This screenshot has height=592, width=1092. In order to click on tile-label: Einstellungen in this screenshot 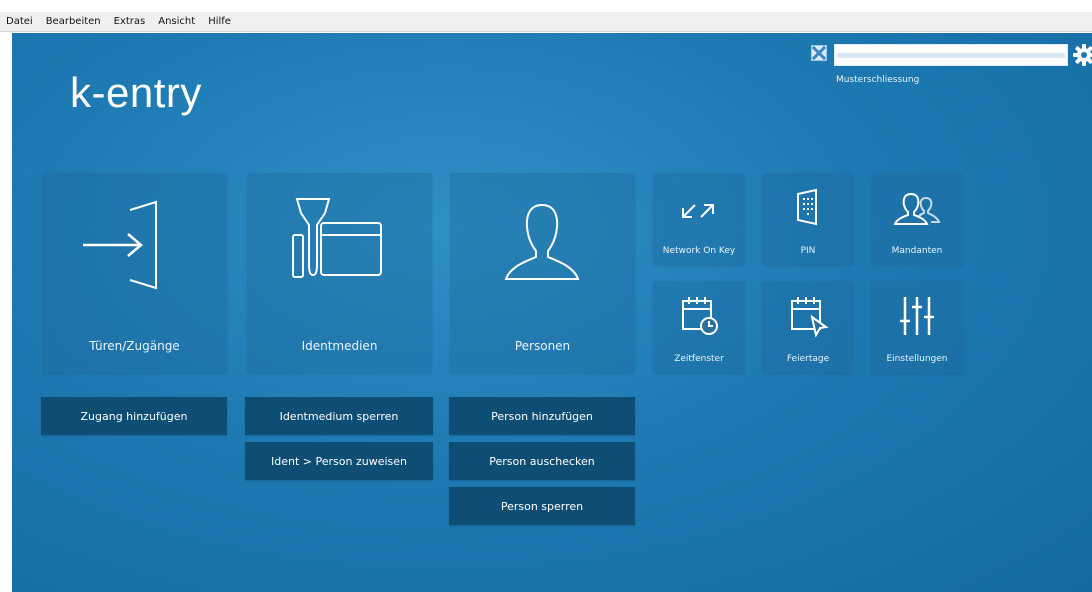, I will do `click(917, 359)`.